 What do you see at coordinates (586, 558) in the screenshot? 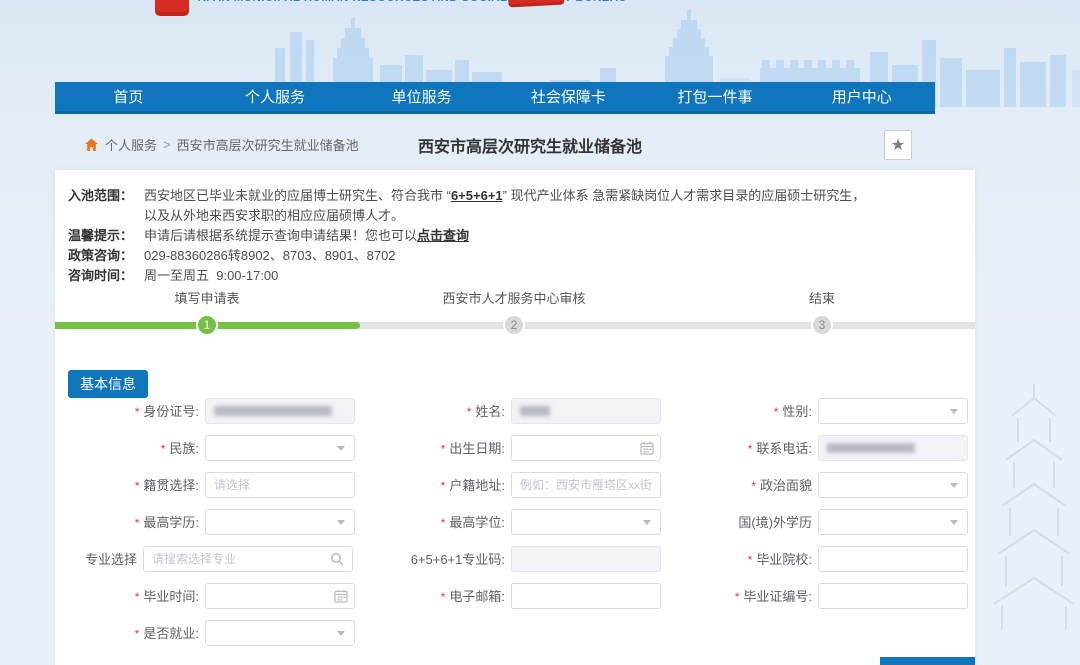
I see `major-code-input` at bounding box center [586, 558].